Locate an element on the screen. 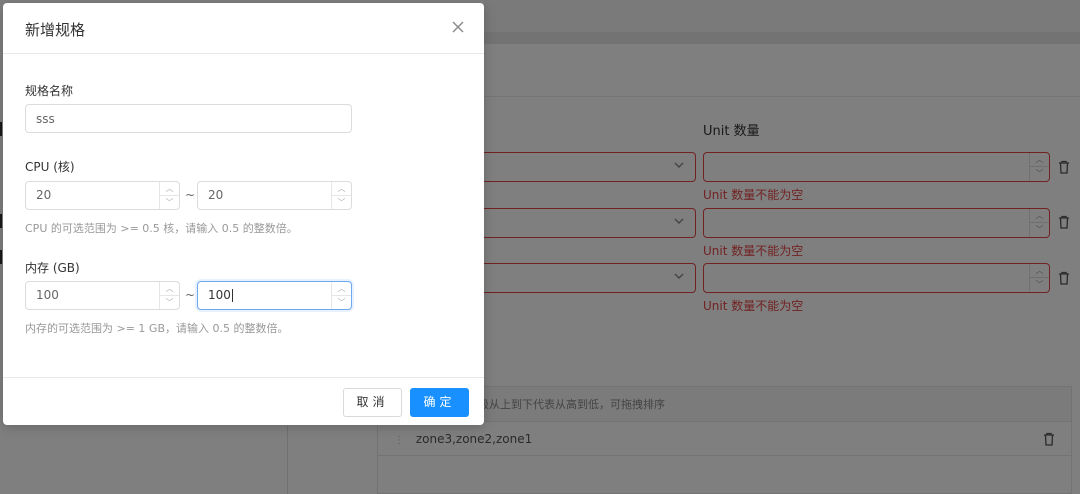  dialog-header: 新增规格 is located at coordinates (243, 28).